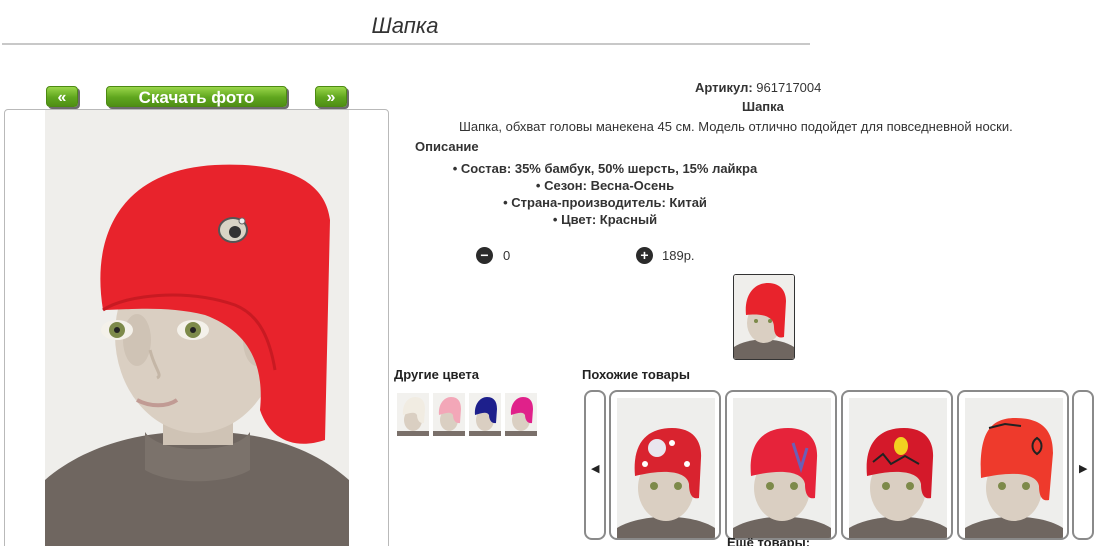  What do you see at coordinates (413, 414) in the screenshot?
I see `color-swatch-white` at bounding box center [413, 414].